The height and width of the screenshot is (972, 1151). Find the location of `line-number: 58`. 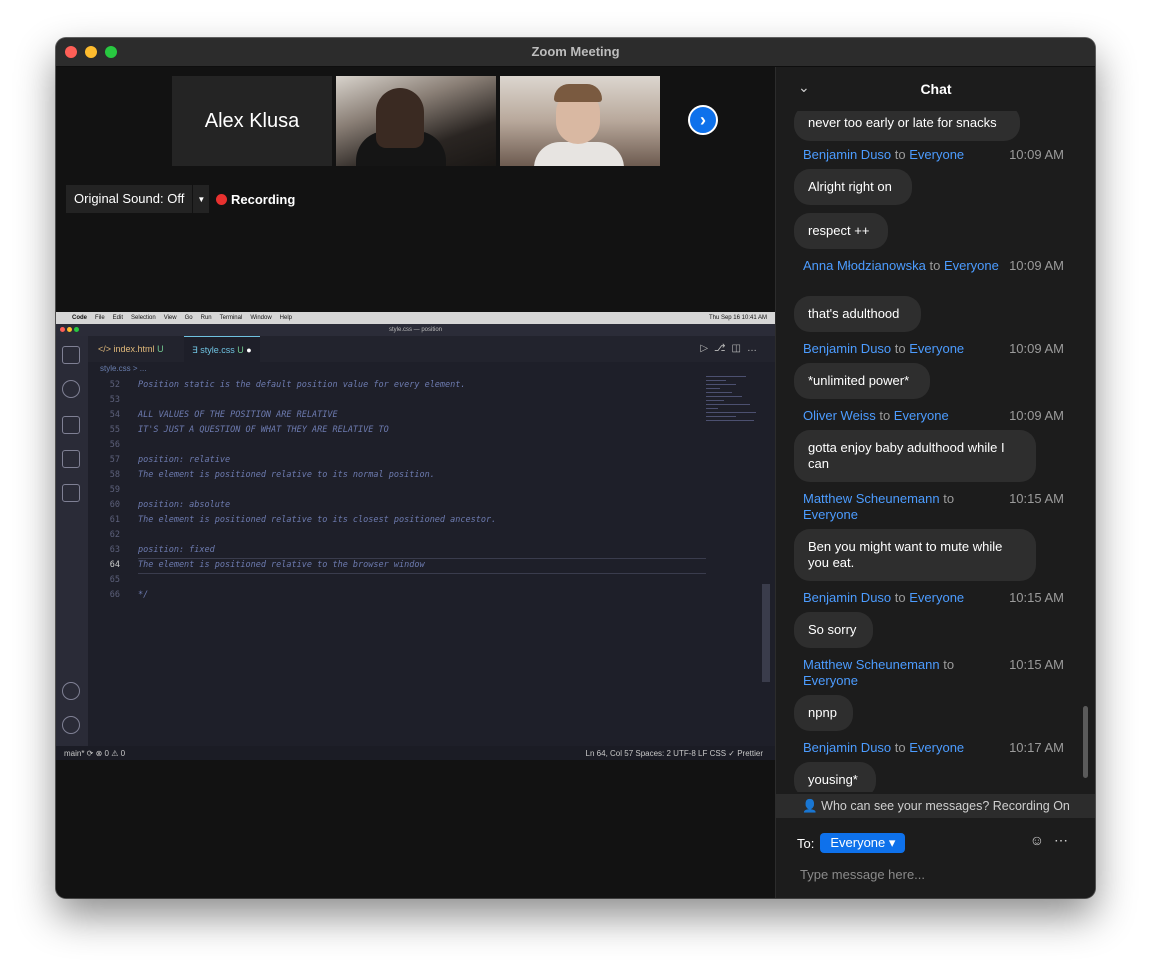

line-number: 58 is located at coordinates (114, 475).